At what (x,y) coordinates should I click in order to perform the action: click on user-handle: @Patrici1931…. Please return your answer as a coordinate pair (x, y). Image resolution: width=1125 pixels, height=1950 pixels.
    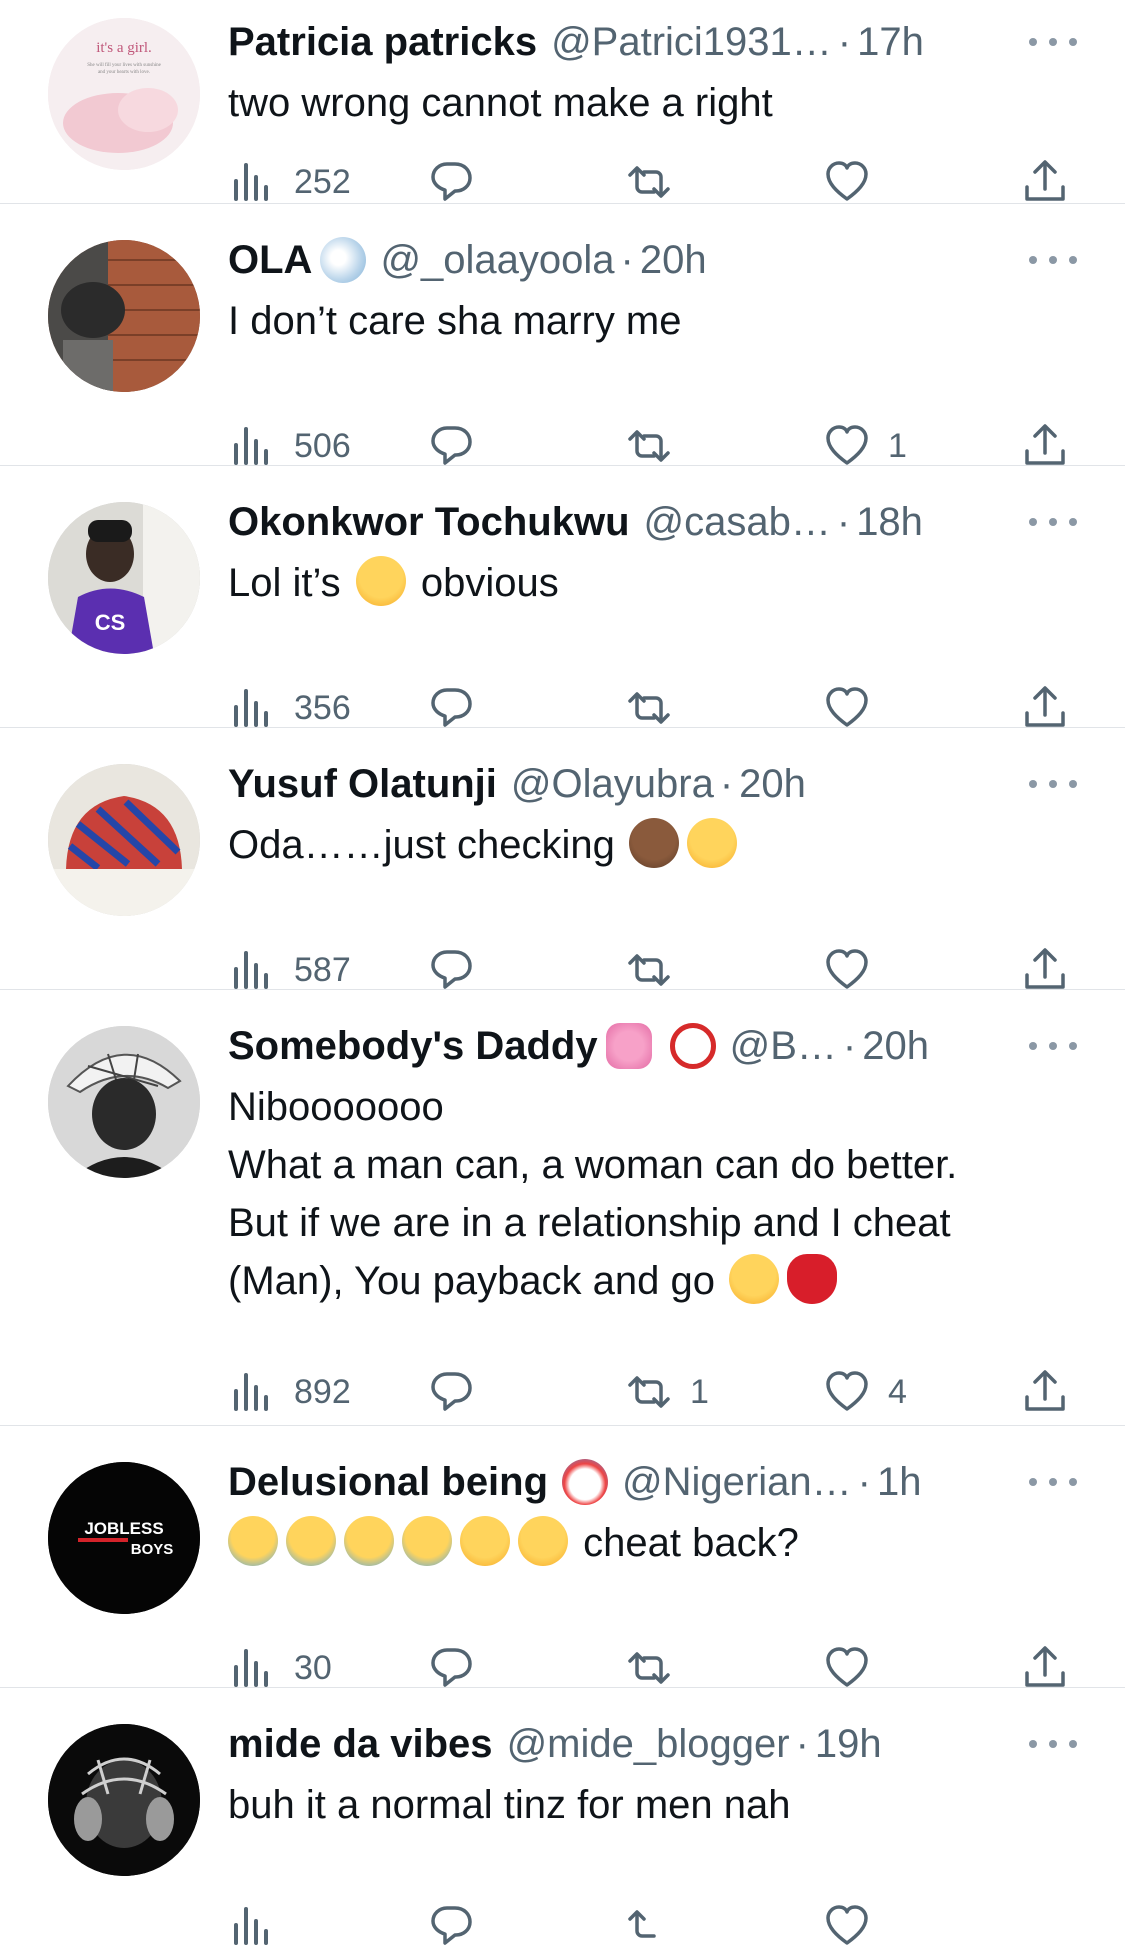
    Looking at the image, I should click on (691, 42).